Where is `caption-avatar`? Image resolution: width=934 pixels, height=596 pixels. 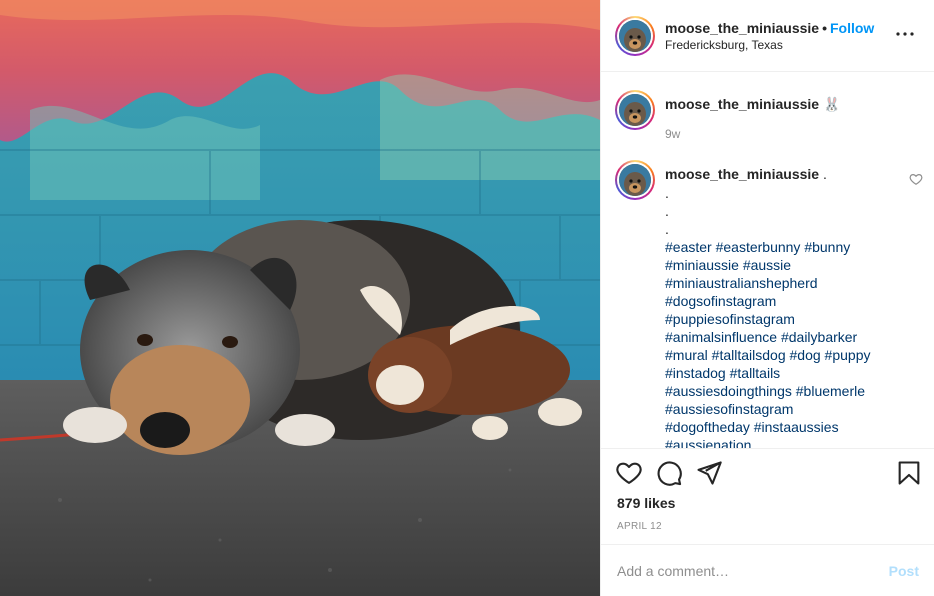
caption-avatar is located at coordinates (635, 180).